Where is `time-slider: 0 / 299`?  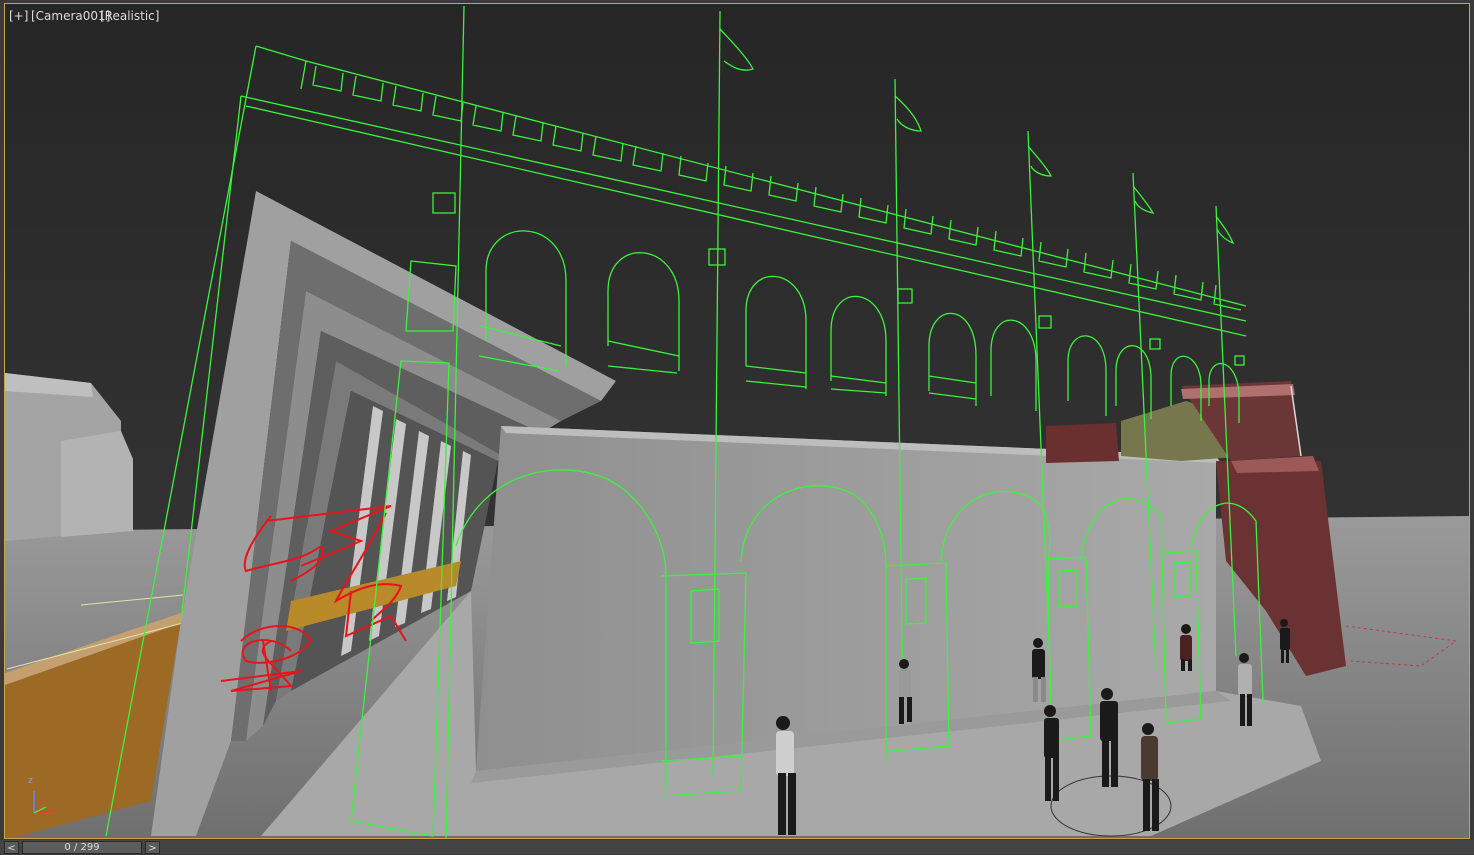
time-slider: 0 / 299 is located at coordinates (82, 847).